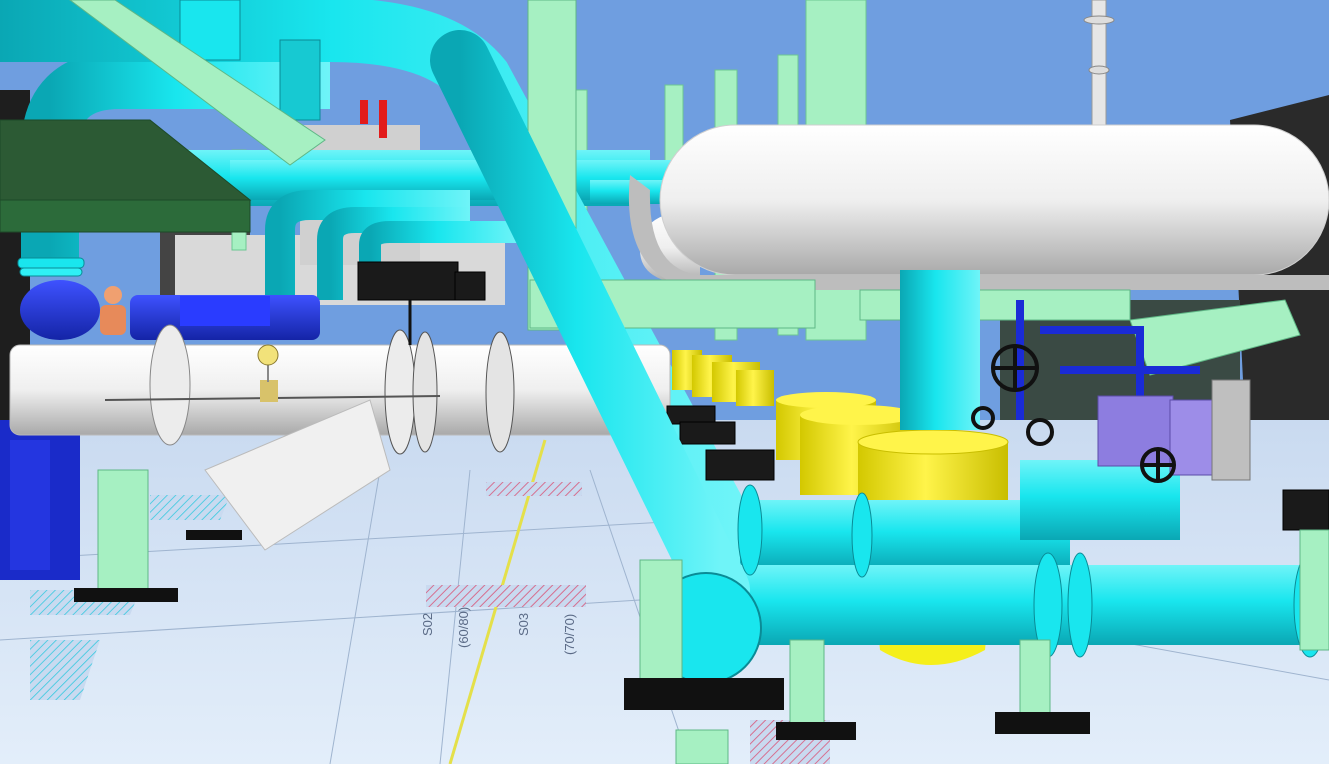  What do you see at coordinates (569, 634) in the screenshot?
I see `floor-label-s03-sub: (70/70)` at bounding box center [569, 634].